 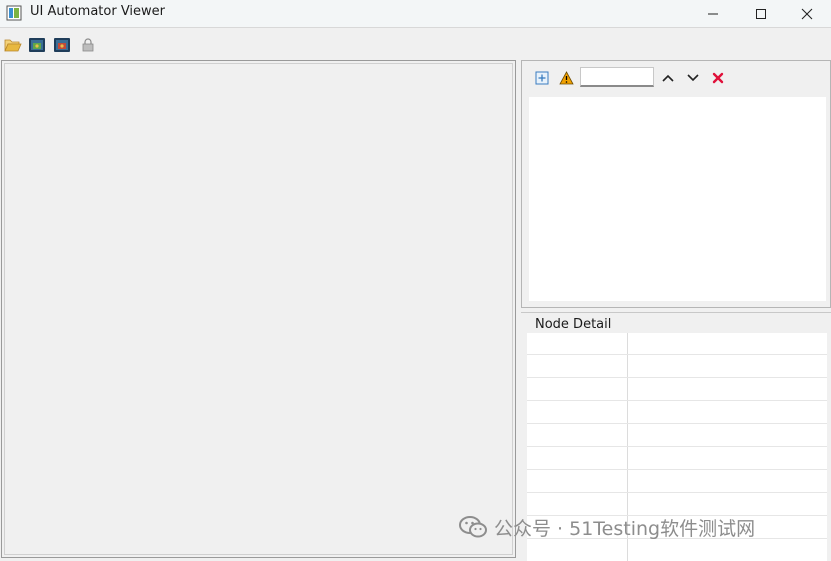 I want to click on title-bar: UI Automator Viewer, so click(x=415, y=14).